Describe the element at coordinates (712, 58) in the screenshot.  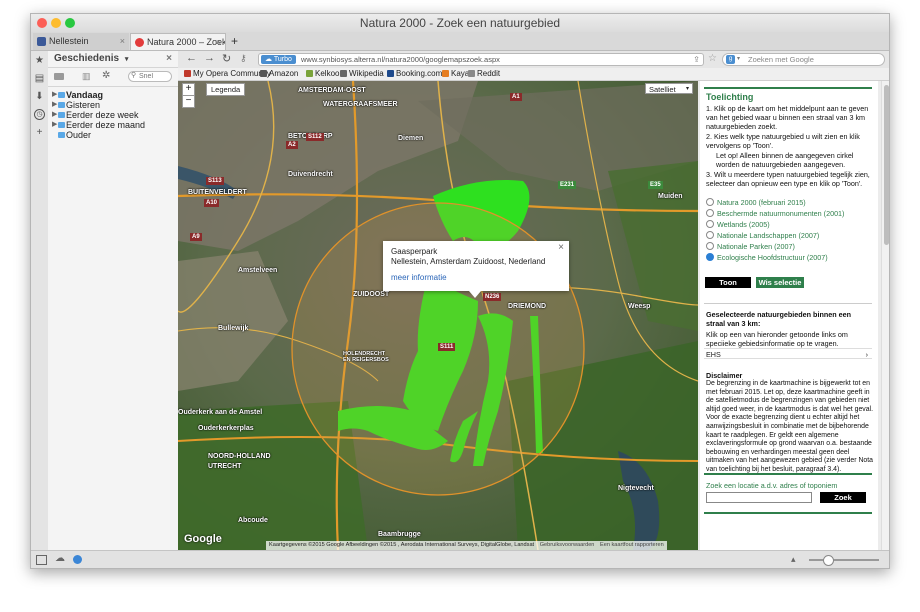
I see `bookmark-star-icon: ☆` at that location.